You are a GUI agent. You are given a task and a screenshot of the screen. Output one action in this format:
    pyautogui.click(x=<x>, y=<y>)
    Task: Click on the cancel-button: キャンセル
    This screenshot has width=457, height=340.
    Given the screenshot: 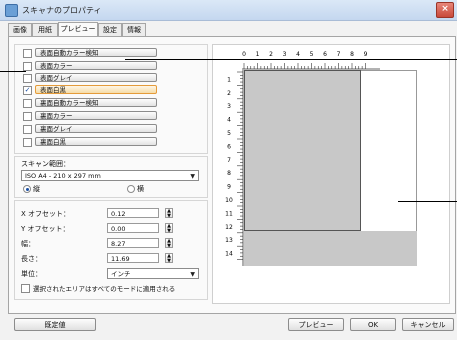 What is the action you would take?
    pyautogui.click(x=428, y=324)
    